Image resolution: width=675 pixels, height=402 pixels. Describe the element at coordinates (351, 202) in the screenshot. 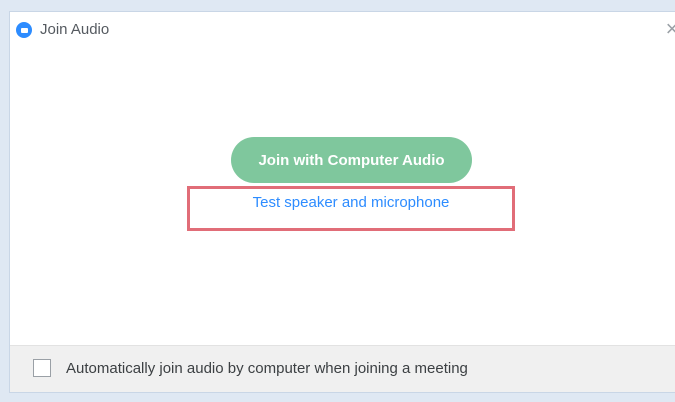

I see `test-speaker-microphone-link: Test speaker and microphone` at that location.